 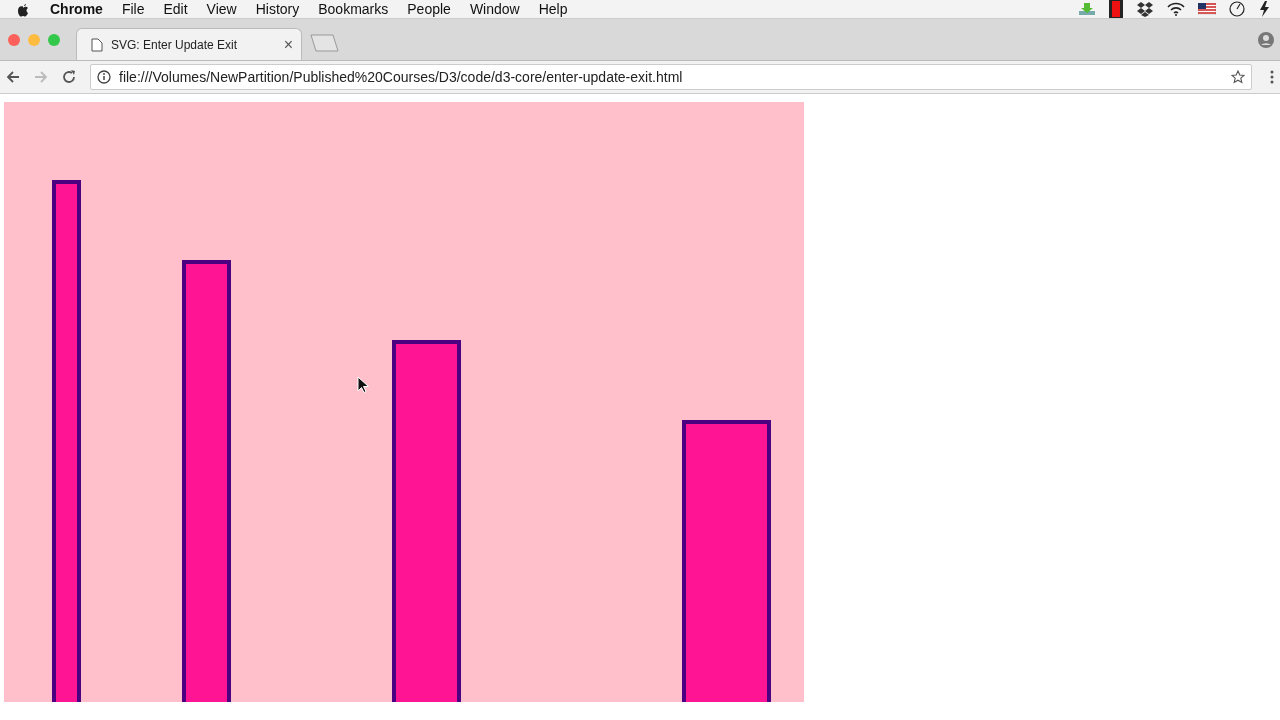 What do you see at coordinates (429, 9) in the screenshot?
I see `menu-item: People` at bounding box center [429, 9].